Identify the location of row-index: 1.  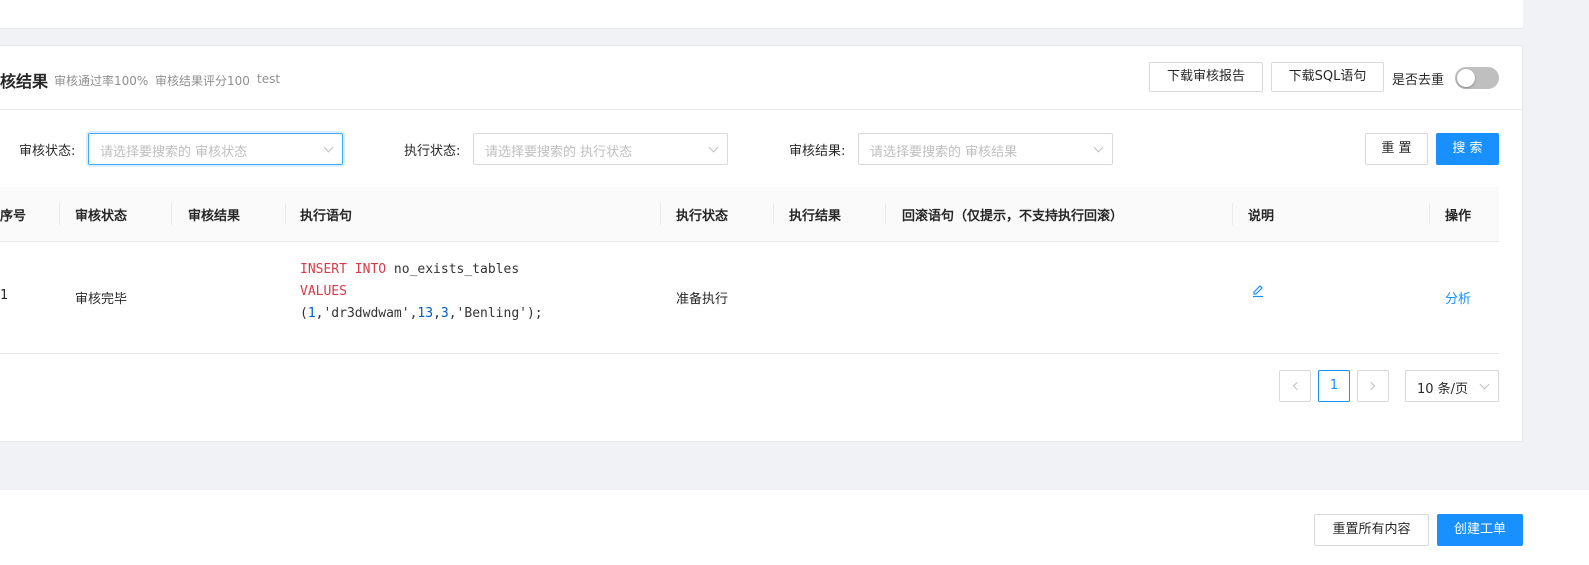
(4, 295).